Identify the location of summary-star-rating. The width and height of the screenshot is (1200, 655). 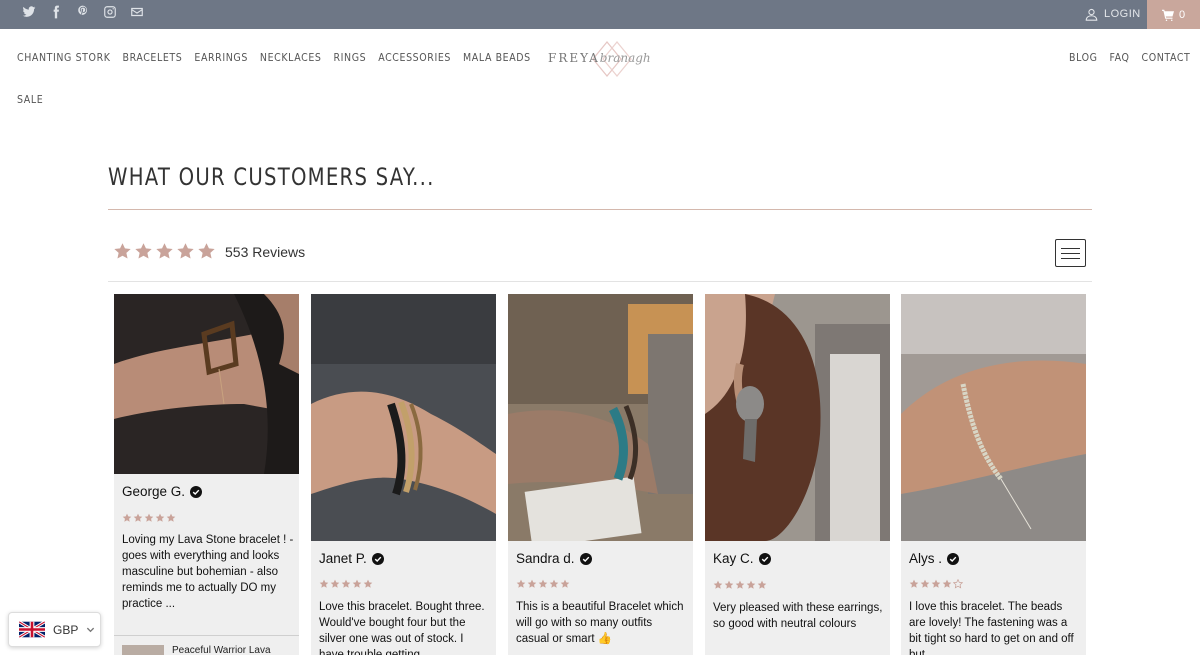
(164, 251).